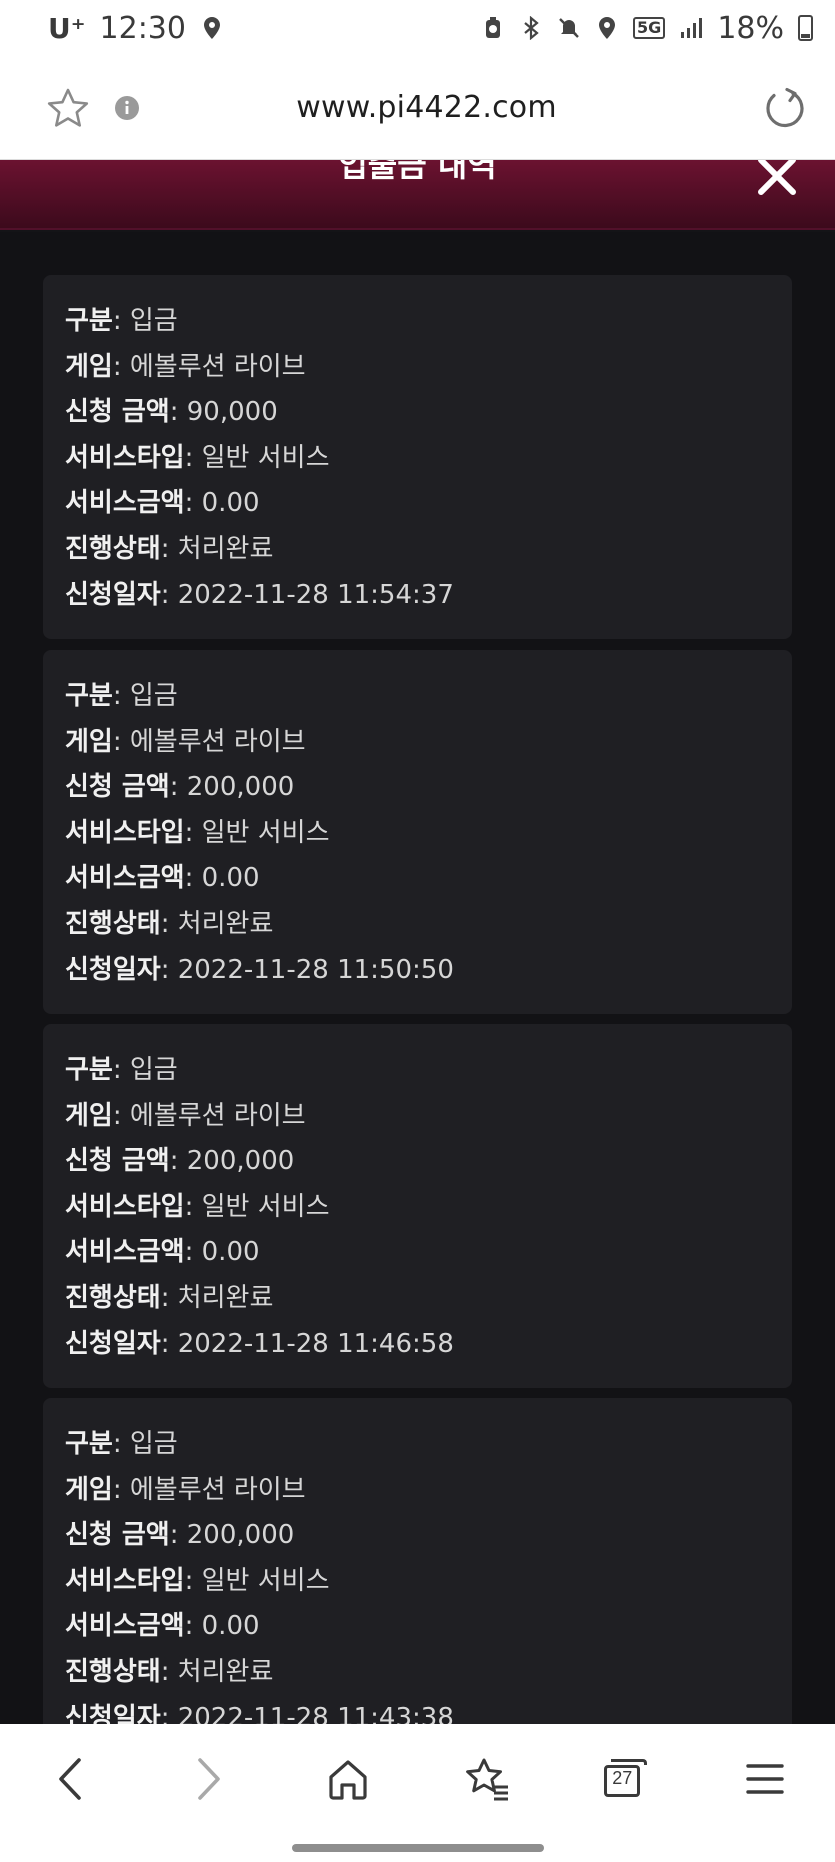 The image size is (835, 1862). What do you see at coordinates (315, 594) in the screenshot?
I see `value-date: 2022-11-28 11:54:37` at bounding box center [315, 594].